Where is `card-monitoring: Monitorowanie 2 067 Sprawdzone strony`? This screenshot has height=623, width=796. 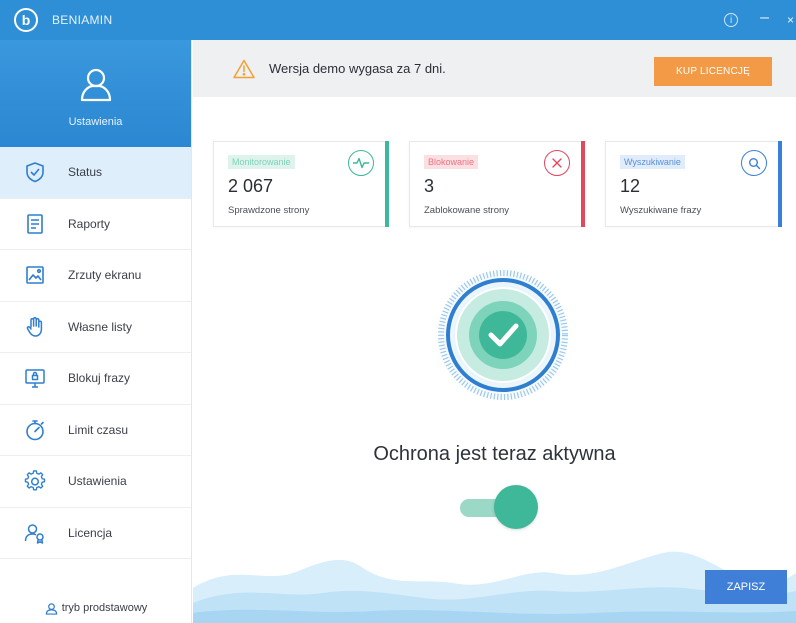 card-monitoring: Monitorowanie 2 067 Sprawdzone strony is located at coordinates (301, 184).